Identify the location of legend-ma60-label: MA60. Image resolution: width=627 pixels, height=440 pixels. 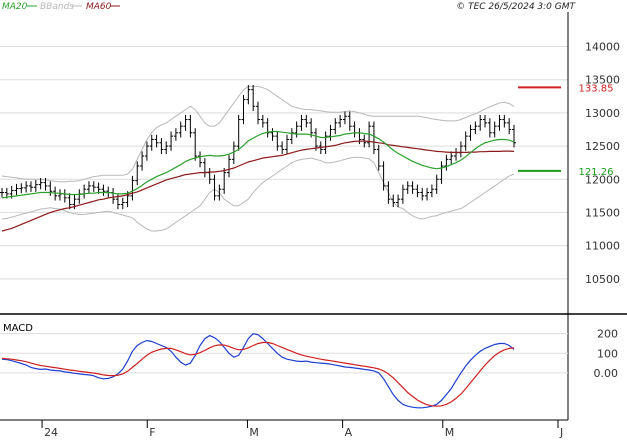
(99, 7).